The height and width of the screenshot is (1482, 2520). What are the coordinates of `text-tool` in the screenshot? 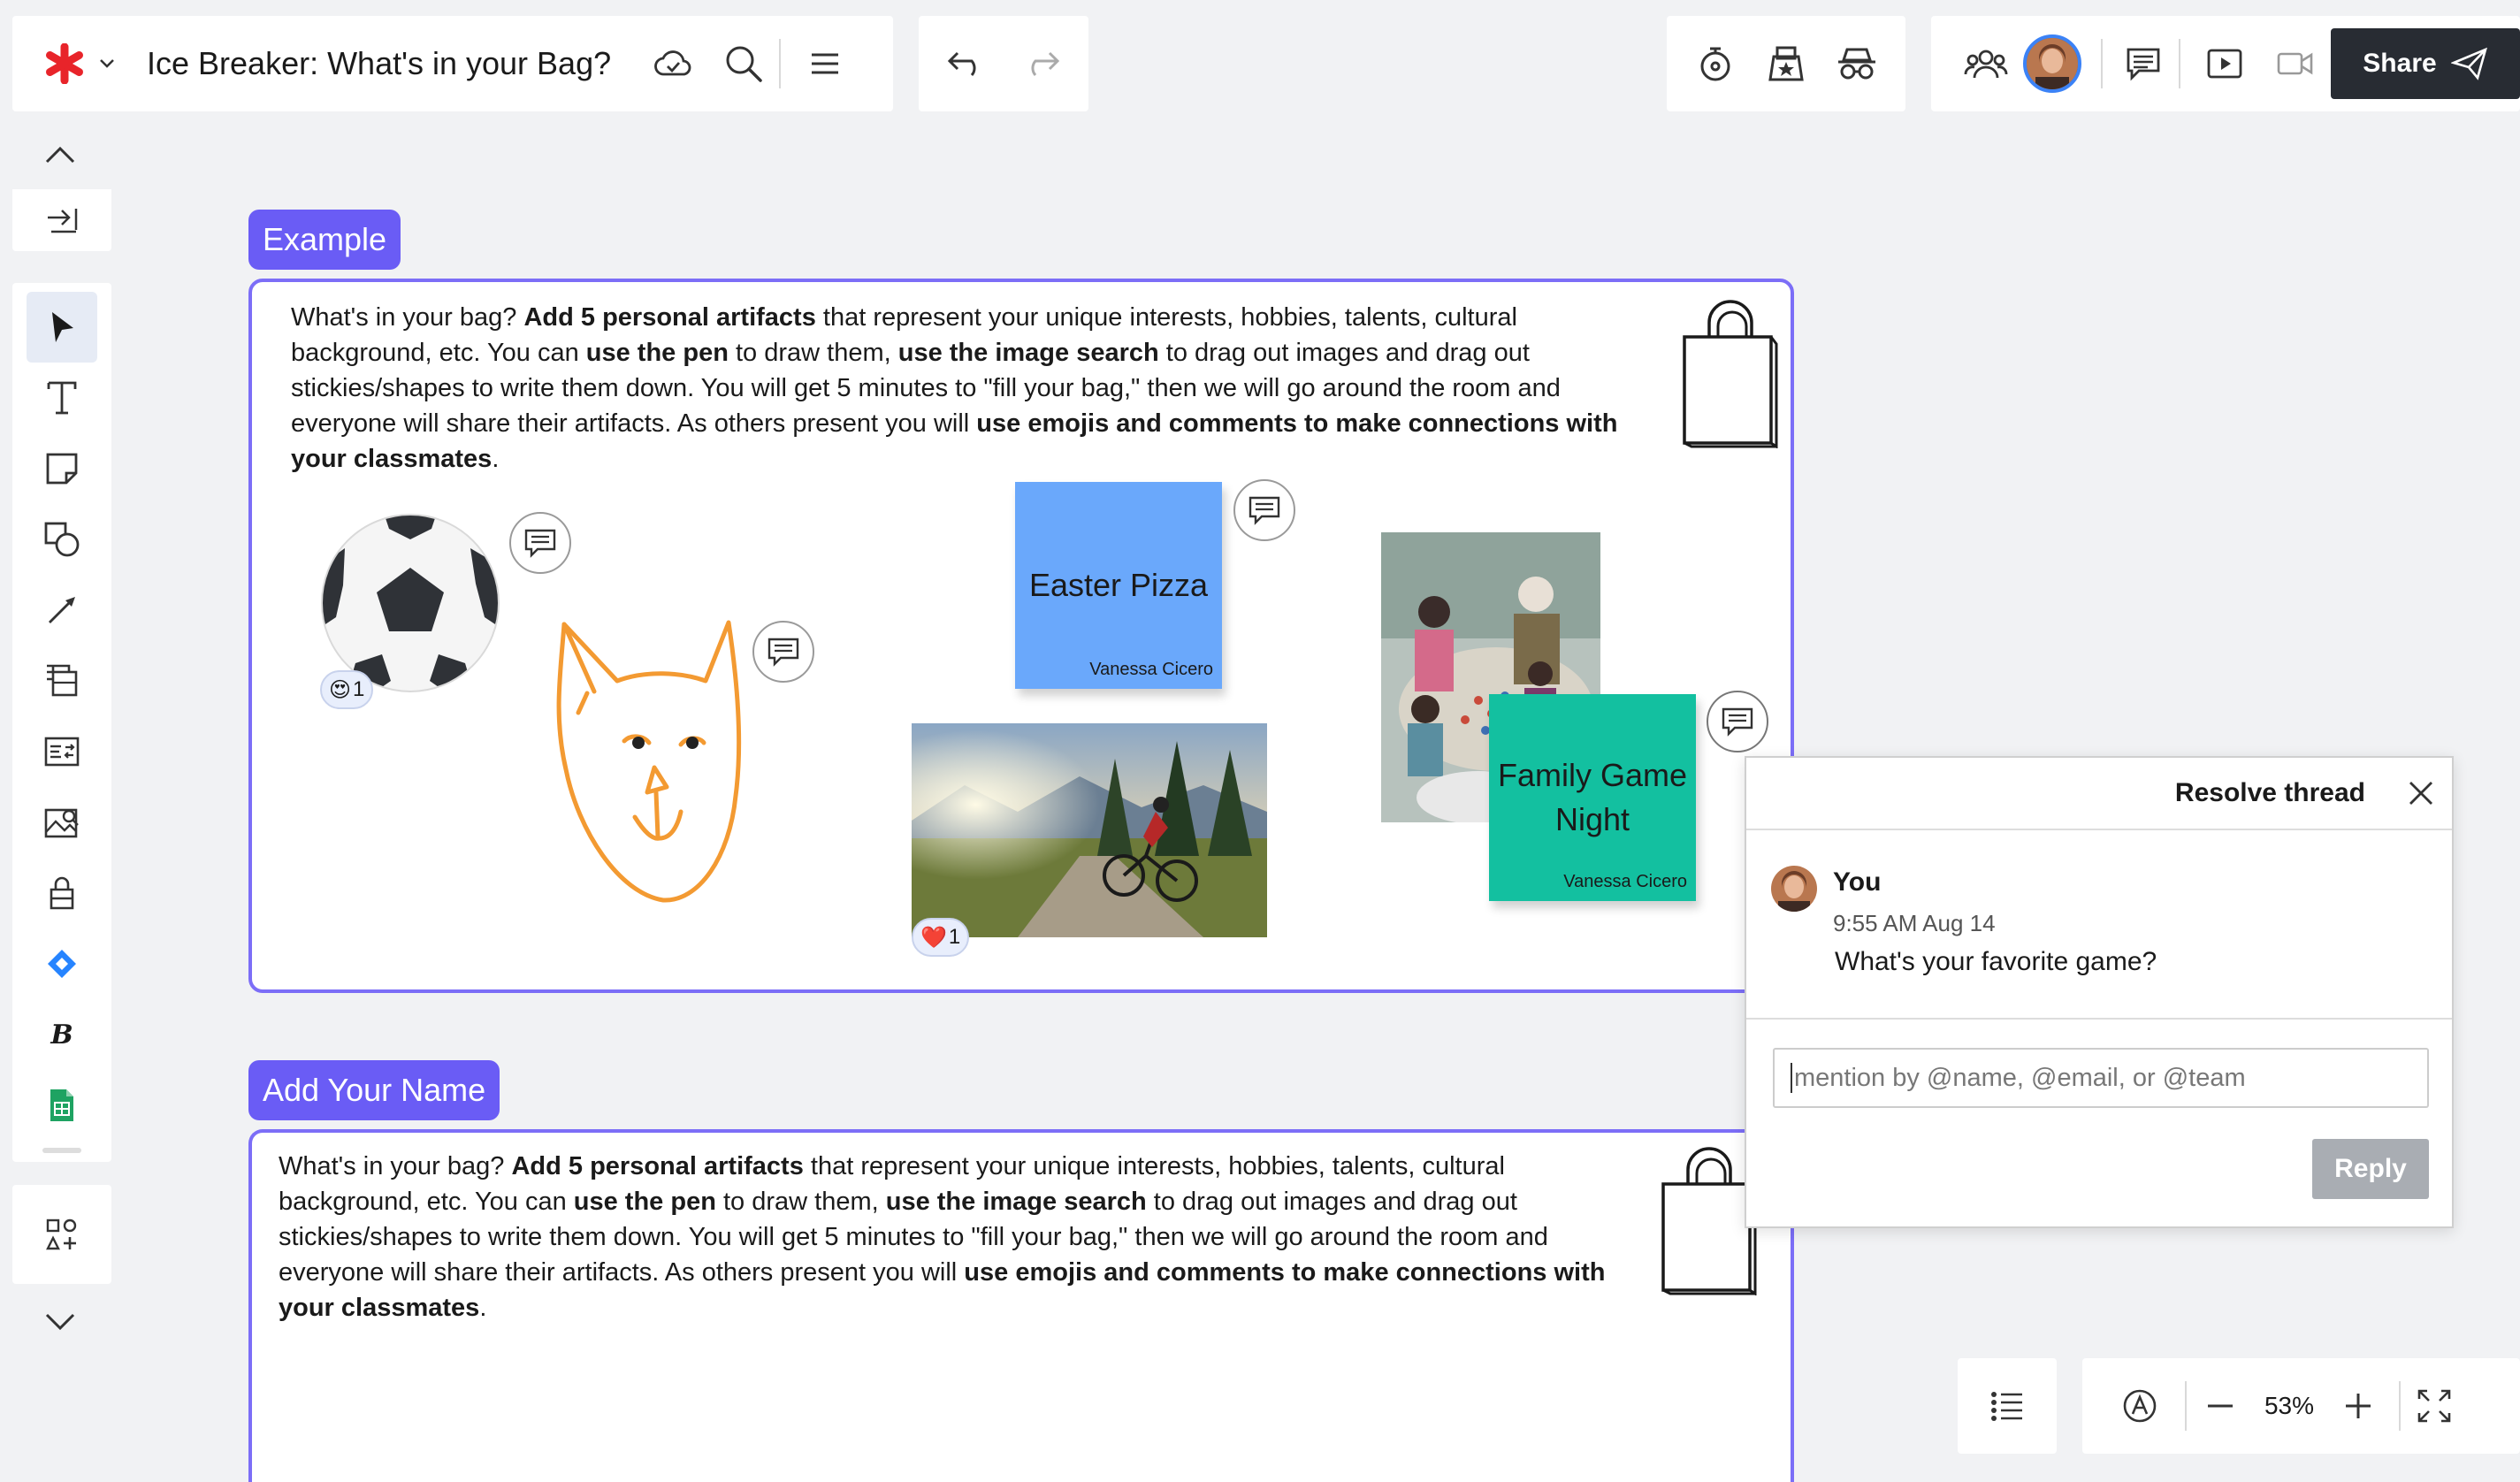 It's located at (62, 398).